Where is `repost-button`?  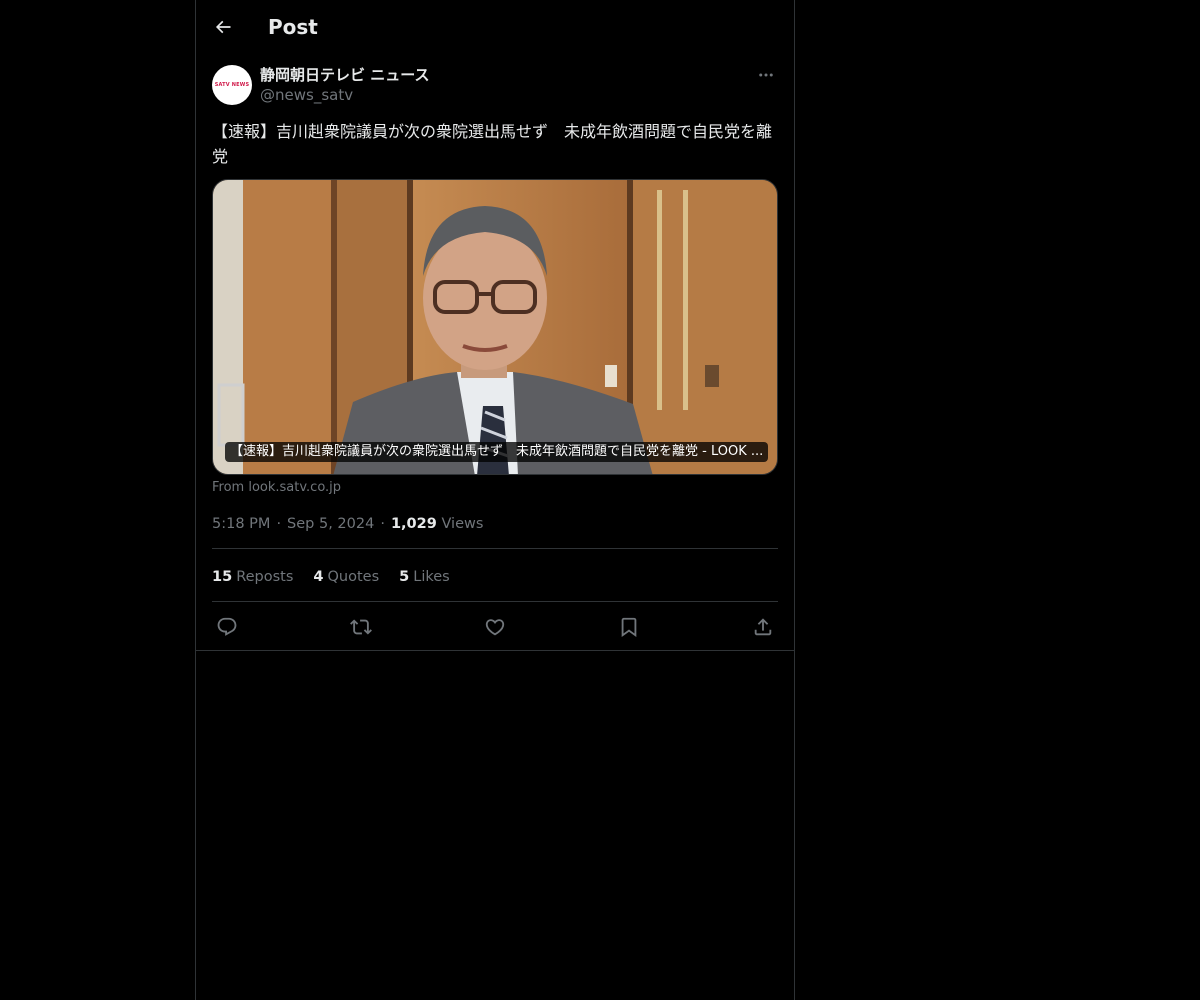 repost-button is located at coordinates (361, 627).